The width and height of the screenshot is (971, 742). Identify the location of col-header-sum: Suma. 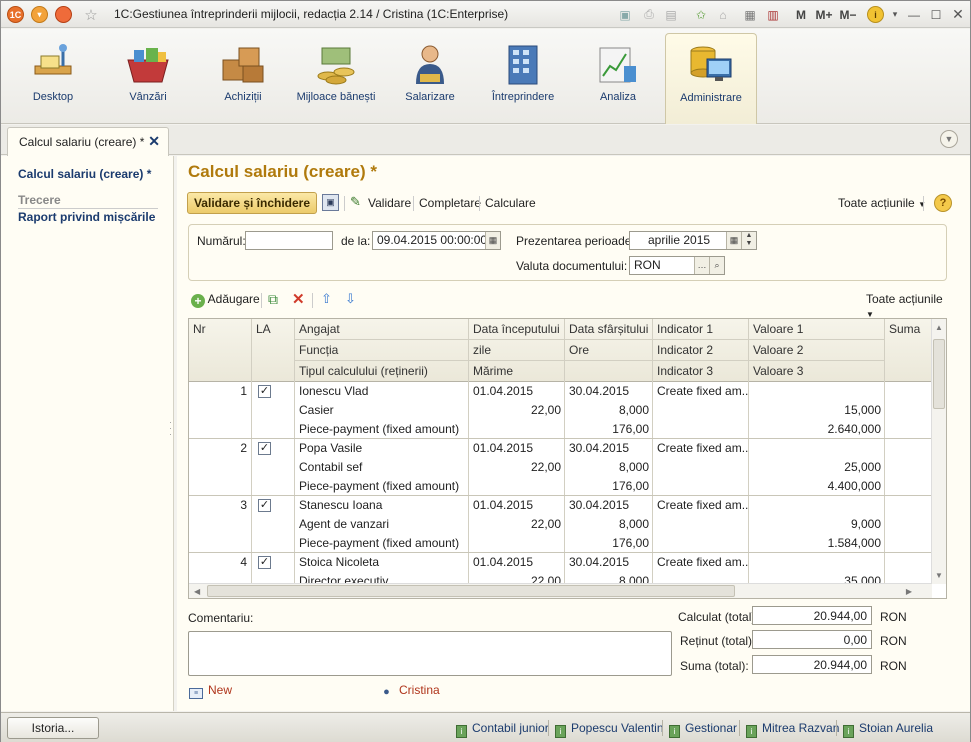
(902, 329).